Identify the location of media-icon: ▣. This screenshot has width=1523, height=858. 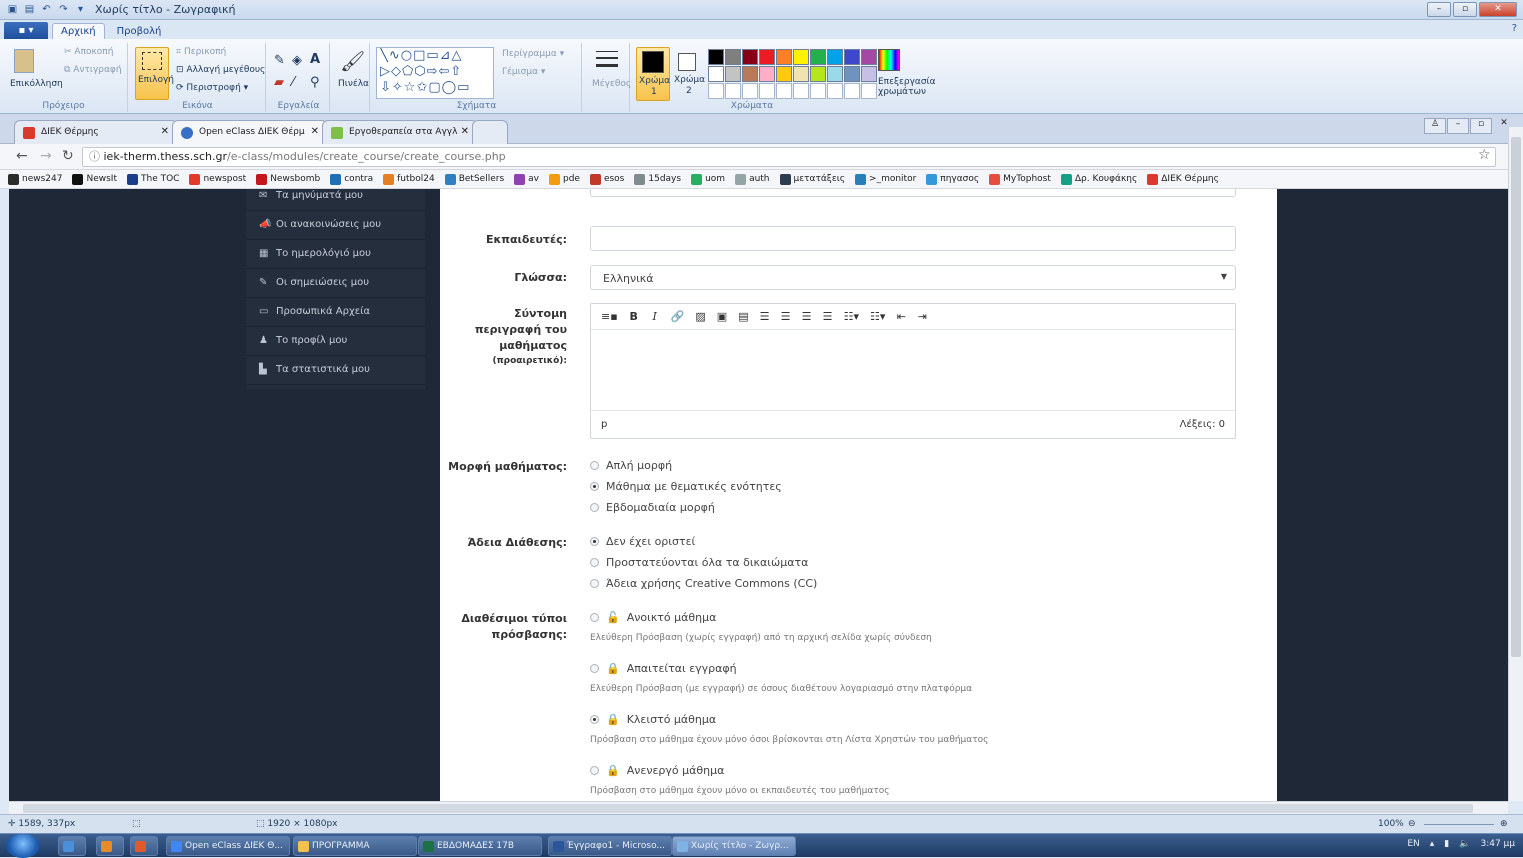
(722, 316).